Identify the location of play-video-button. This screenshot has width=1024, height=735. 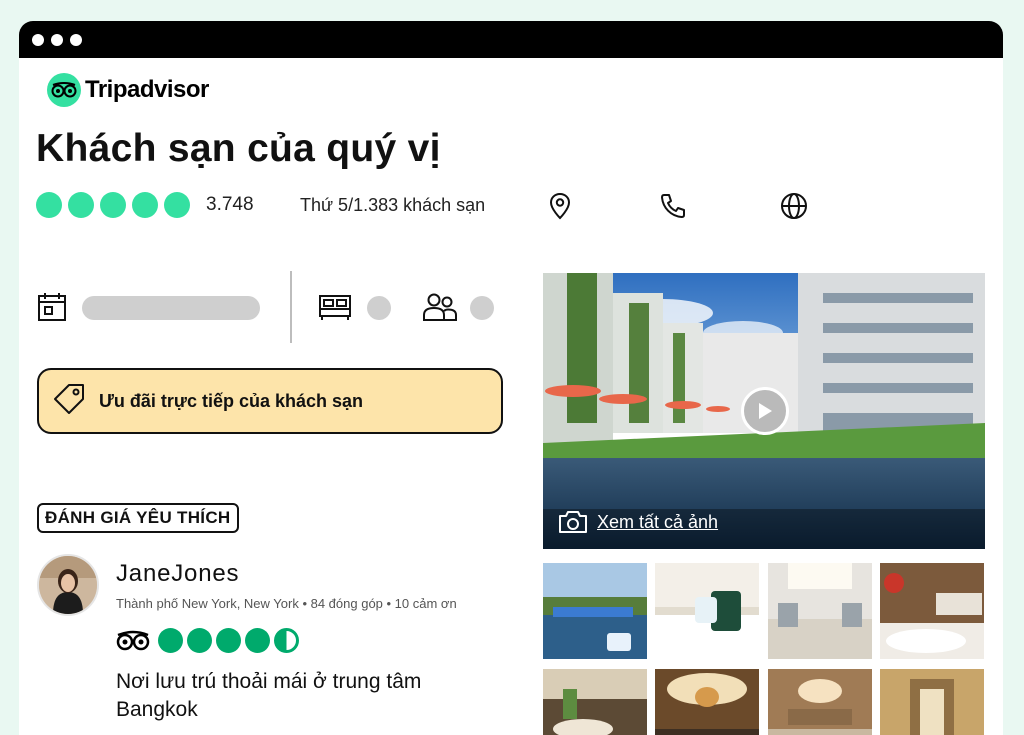
(765, 411).